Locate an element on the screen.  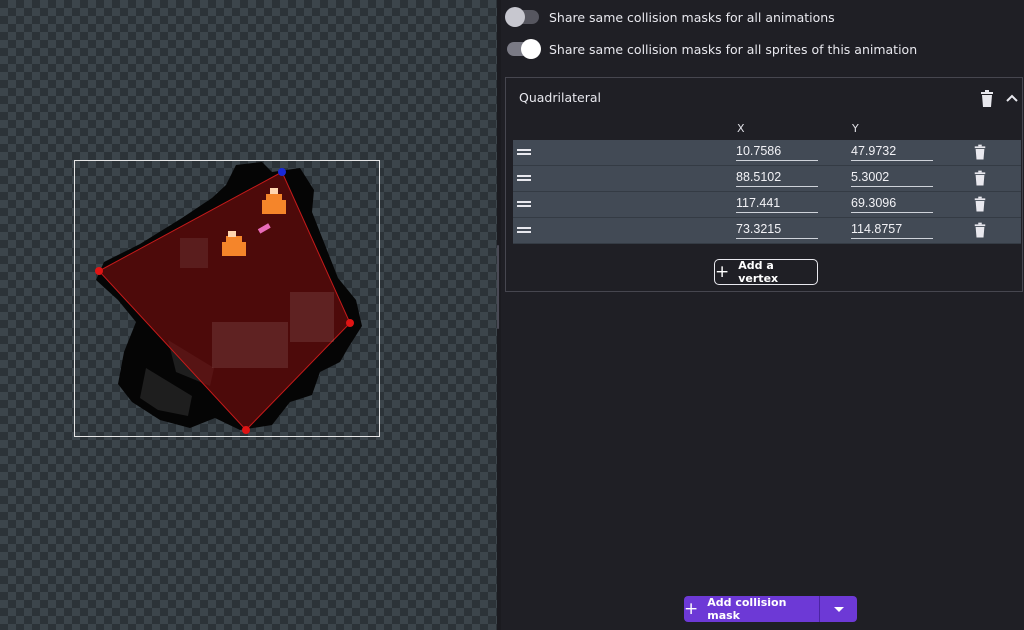
add-mask-dropdown-button is located at coordinates (838, 609).